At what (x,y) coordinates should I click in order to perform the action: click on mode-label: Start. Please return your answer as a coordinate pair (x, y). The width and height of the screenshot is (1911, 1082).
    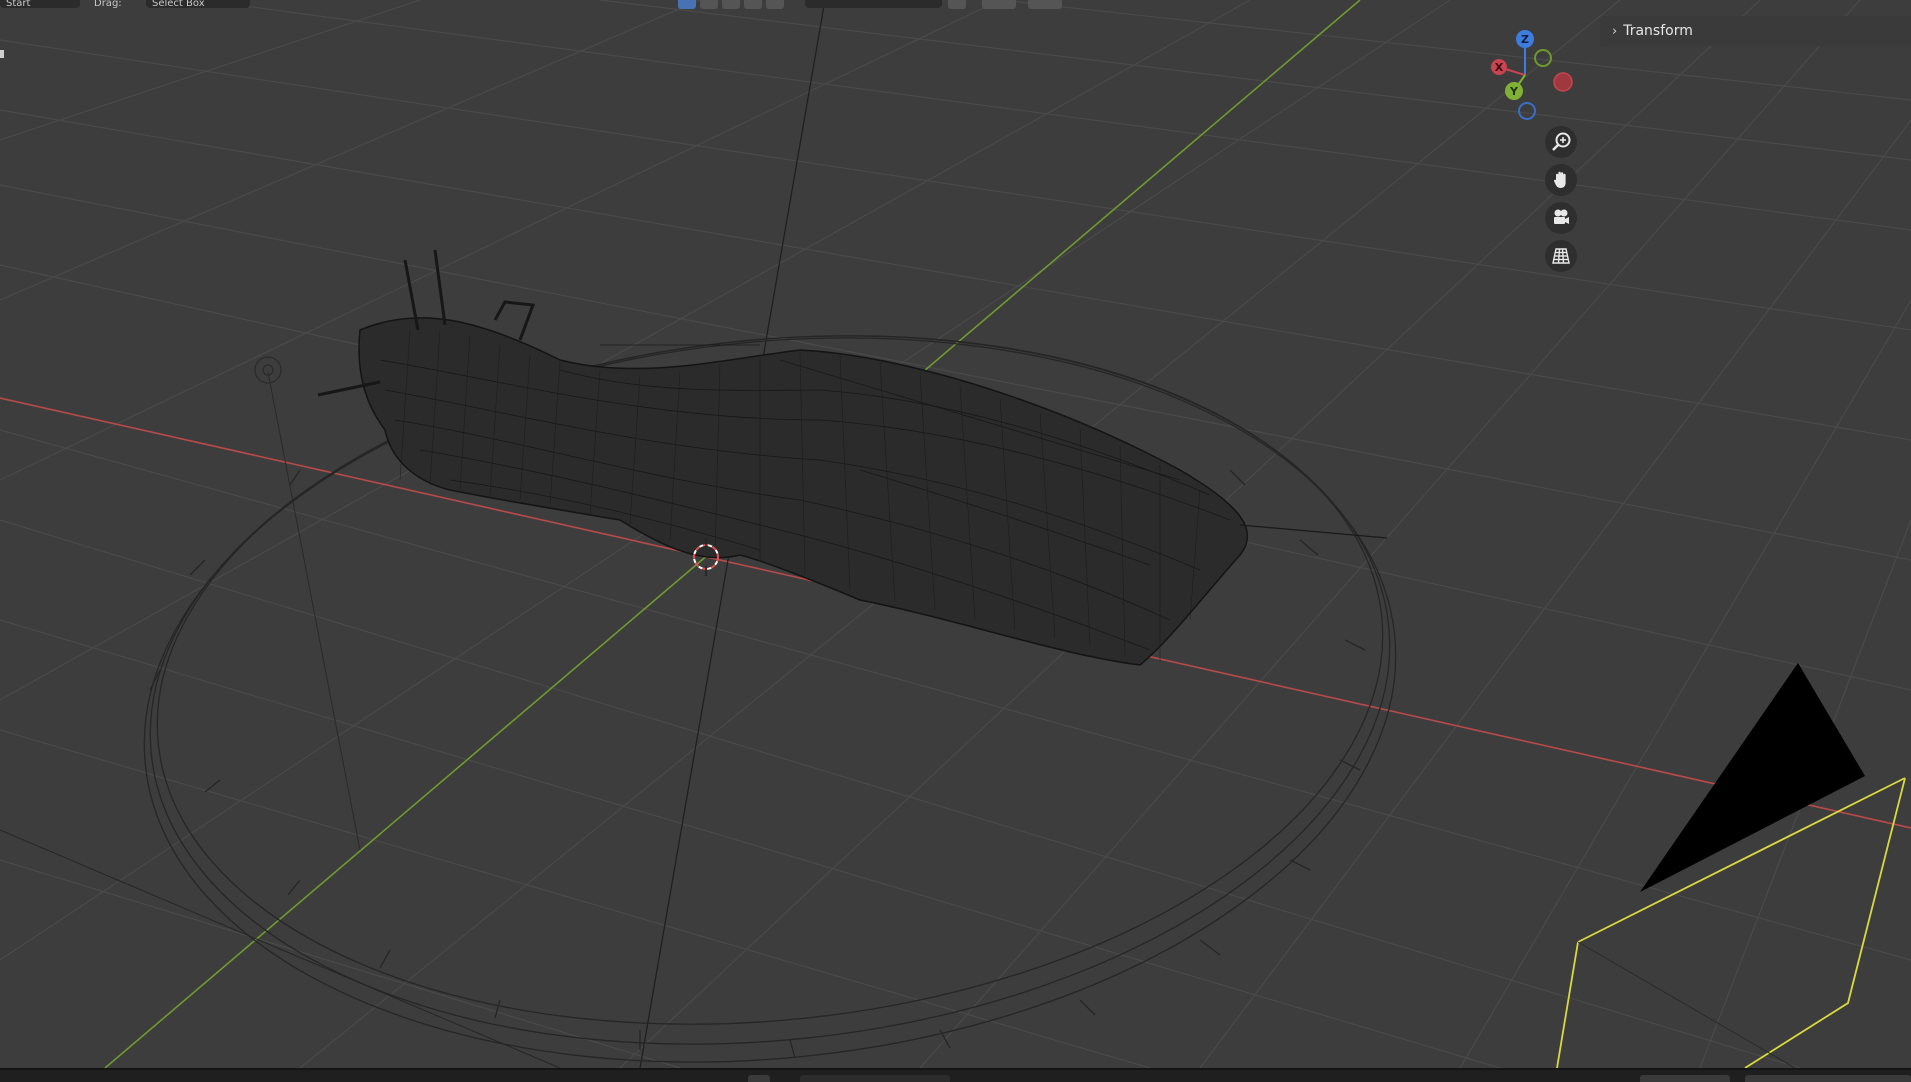
    Looking at the image, I should click on (18, 4).